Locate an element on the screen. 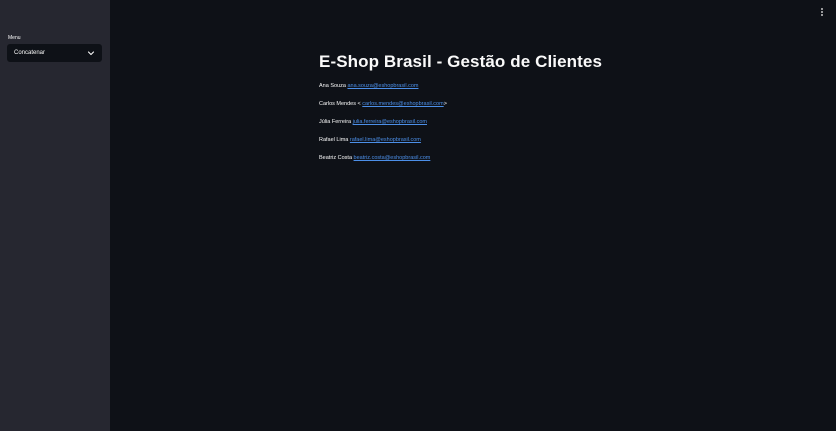  client-name: Júlia Ferreira is located at coordinates (335, 122).